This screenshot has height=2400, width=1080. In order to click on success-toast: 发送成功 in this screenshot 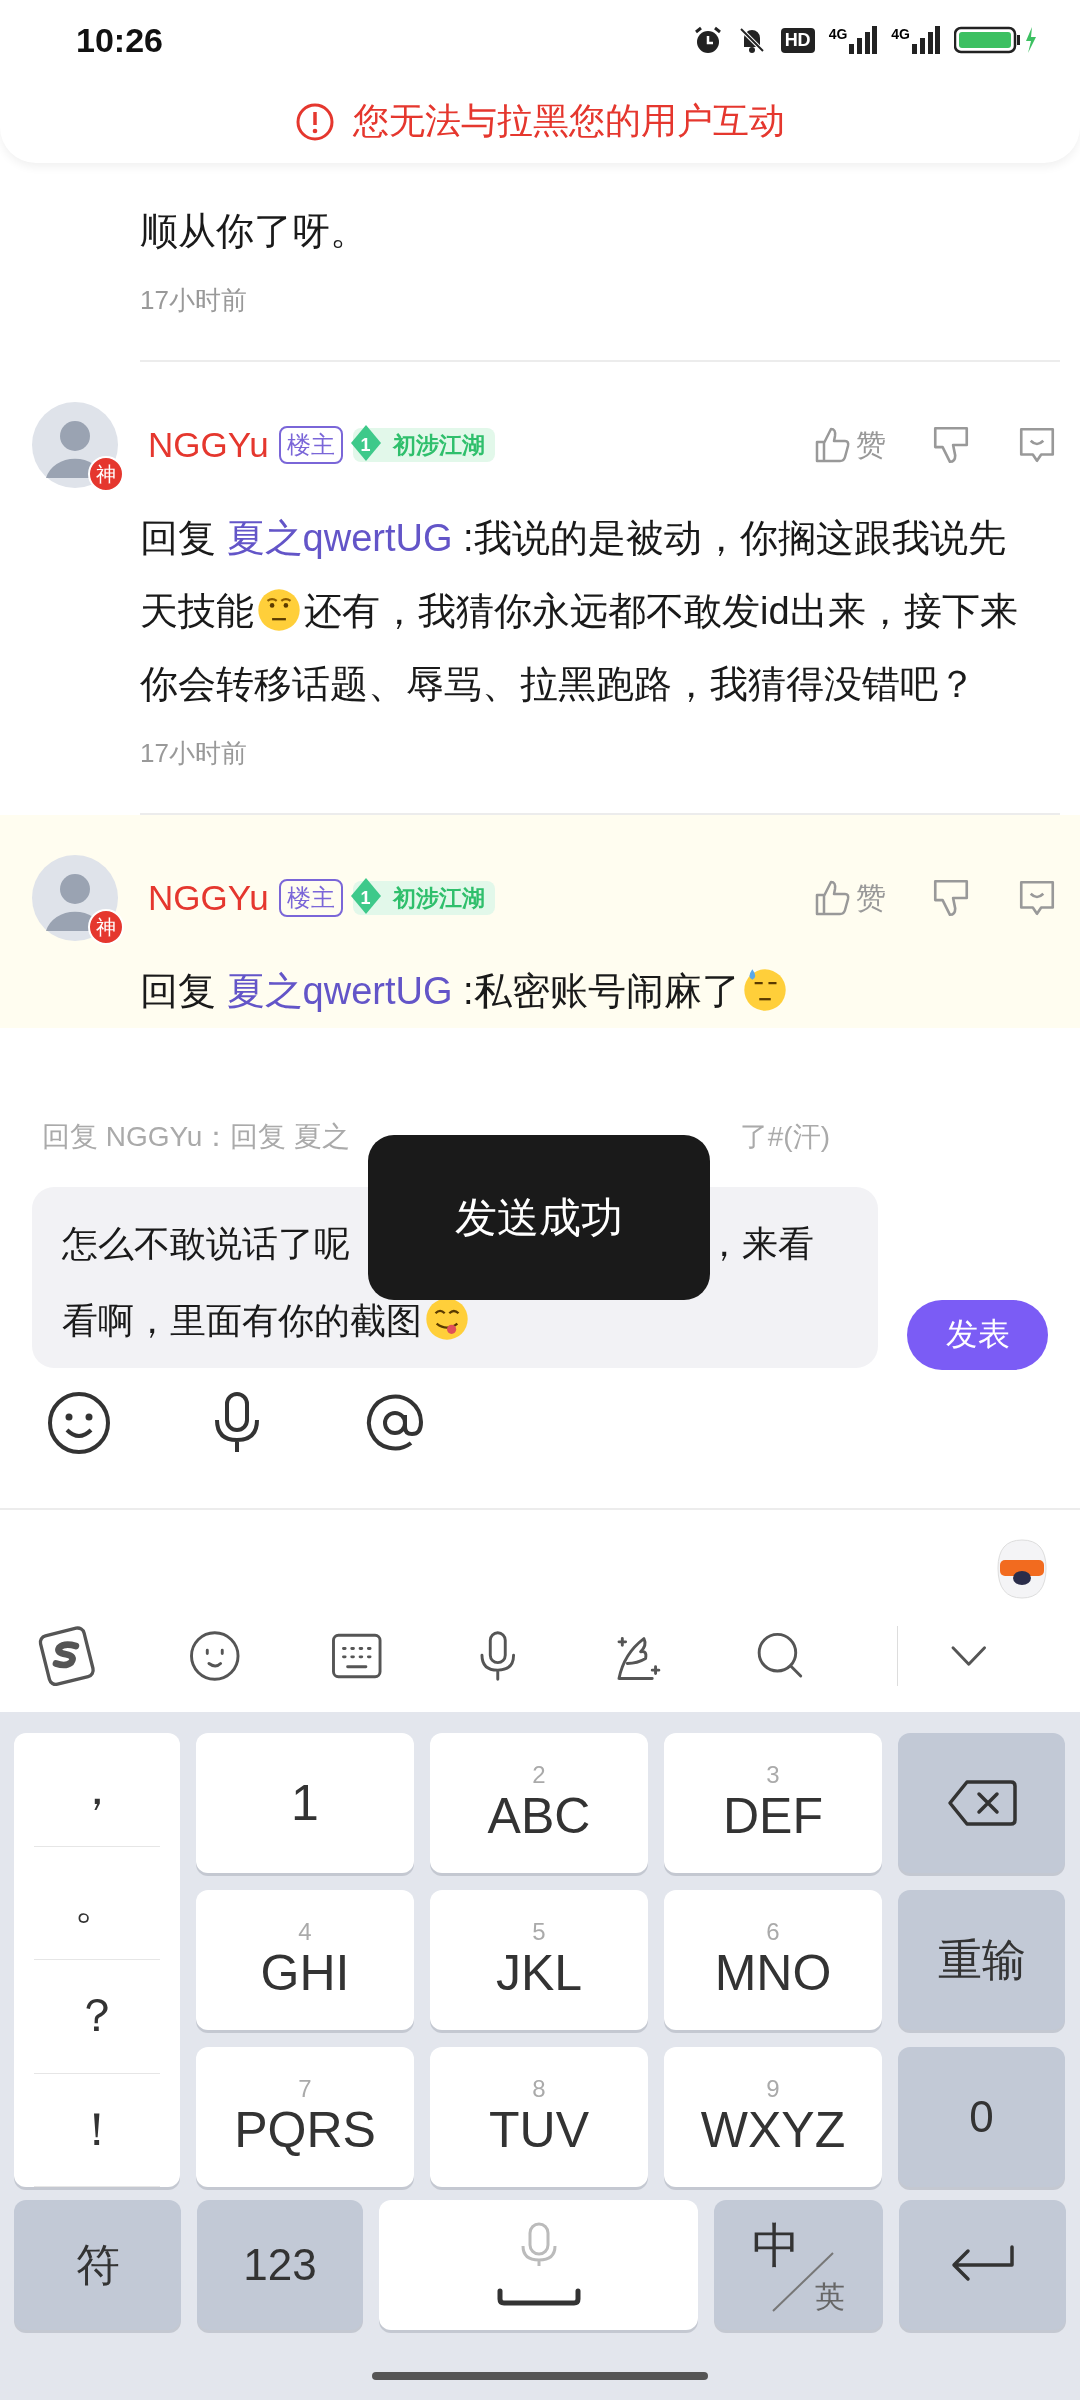, I will do `click(539, 1217)`.